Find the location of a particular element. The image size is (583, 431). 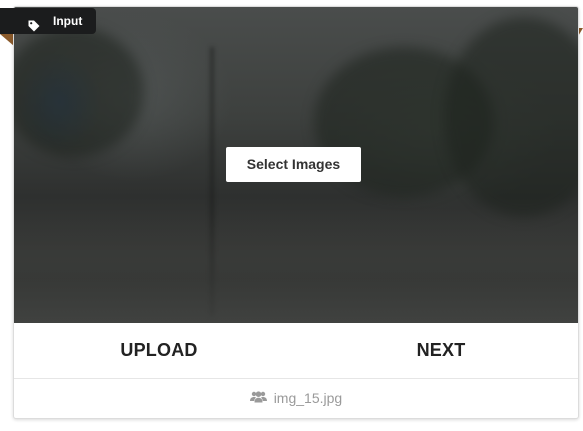

next-button: NEXT is located at coordinates (441, 350).